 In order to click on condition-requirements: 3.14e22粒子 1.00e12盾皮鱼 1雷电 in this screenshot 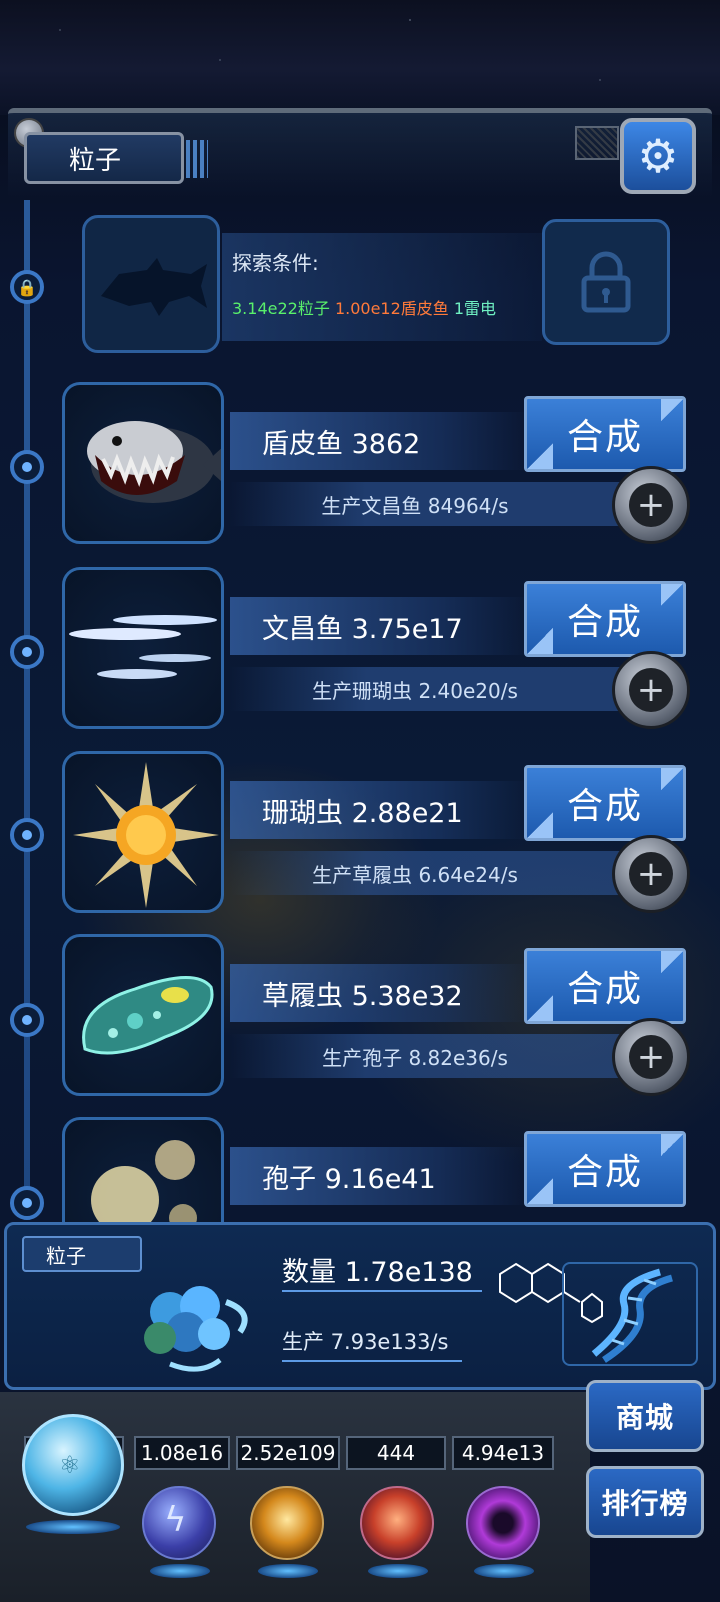, I will do `click(364, 307)`.